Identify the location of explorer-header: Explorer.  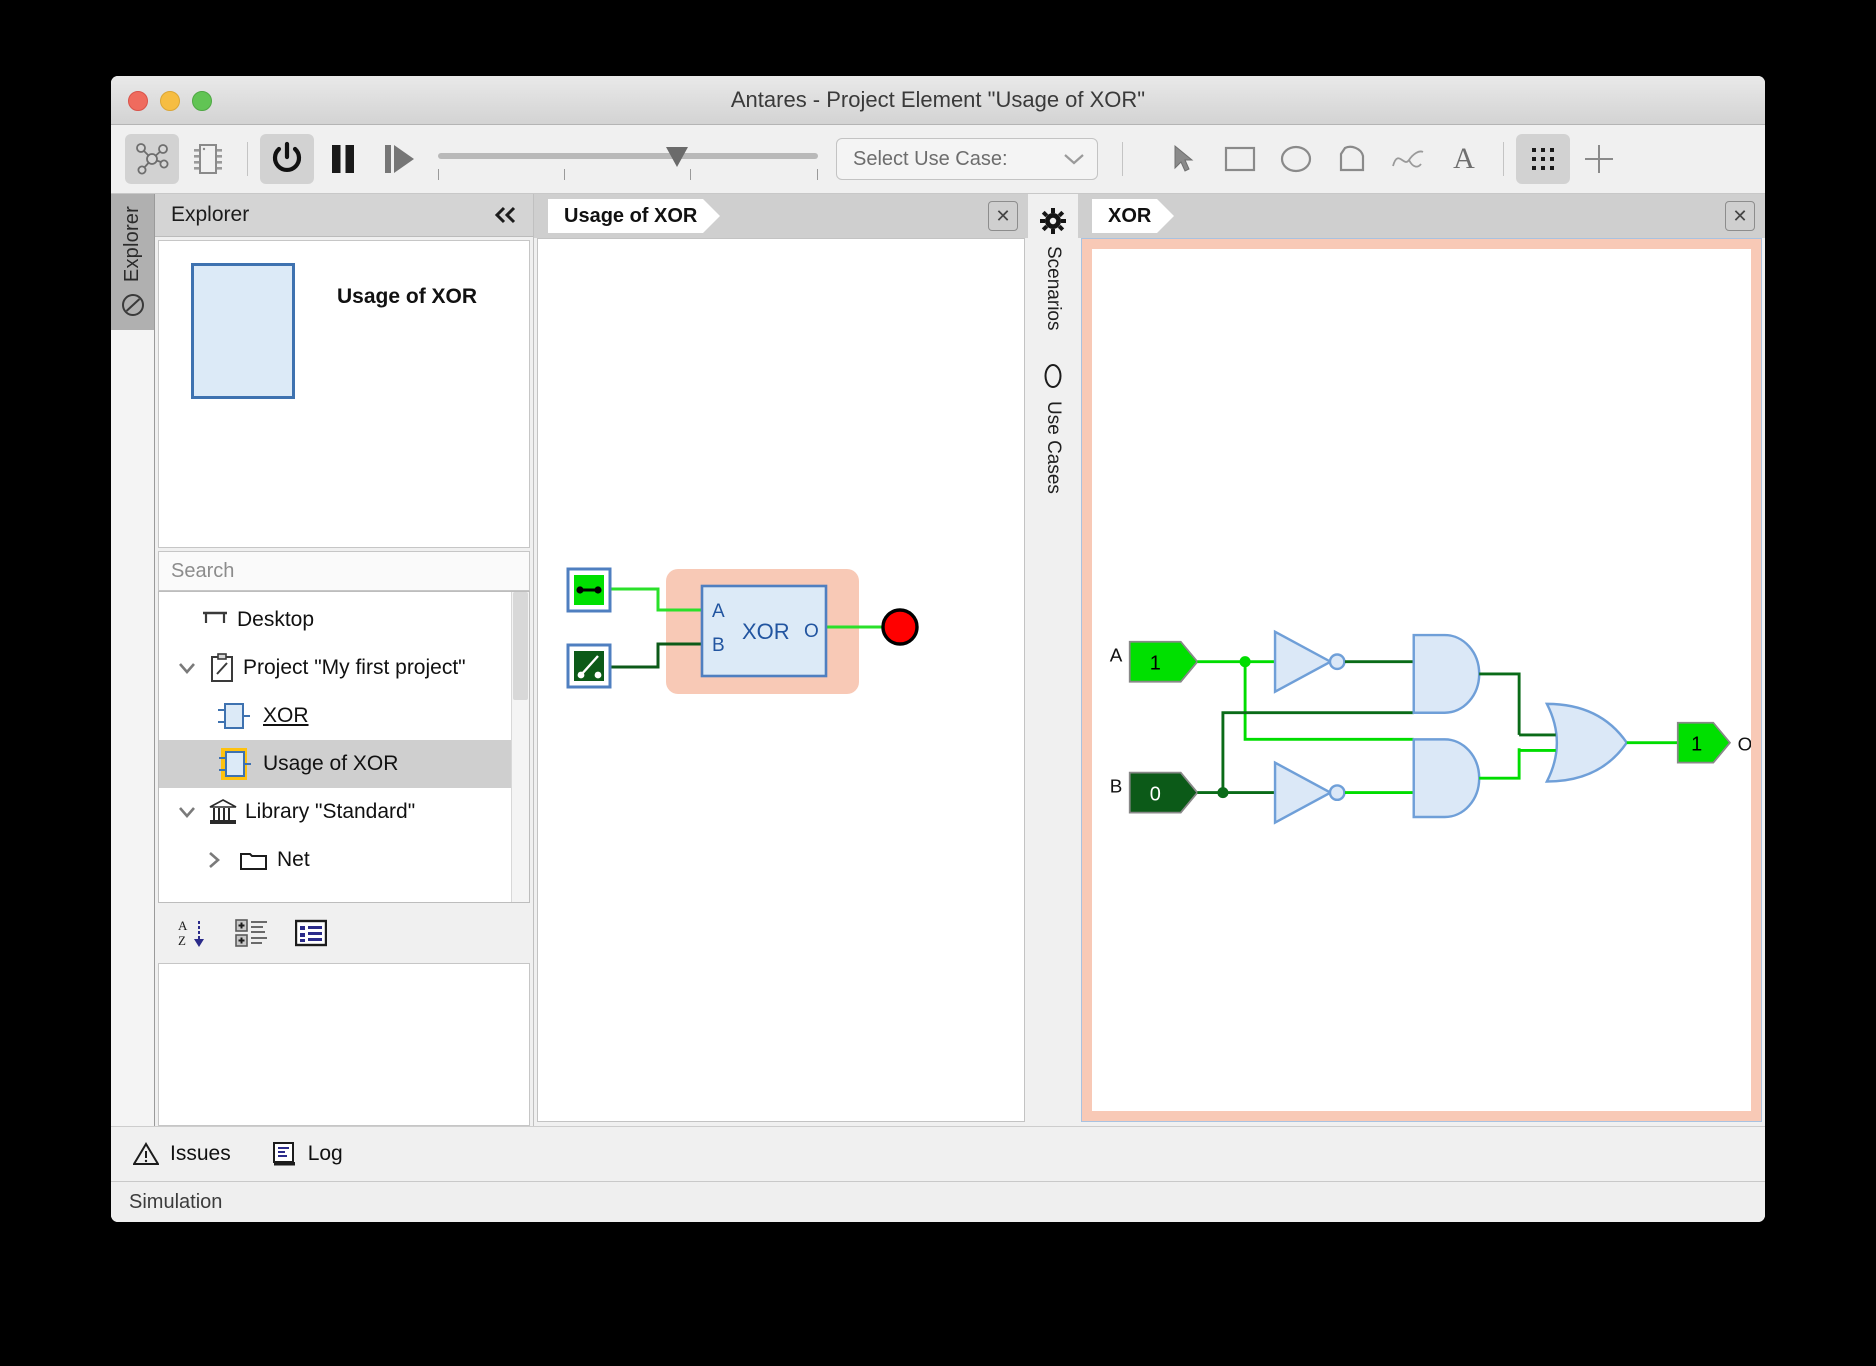
(344, 215).